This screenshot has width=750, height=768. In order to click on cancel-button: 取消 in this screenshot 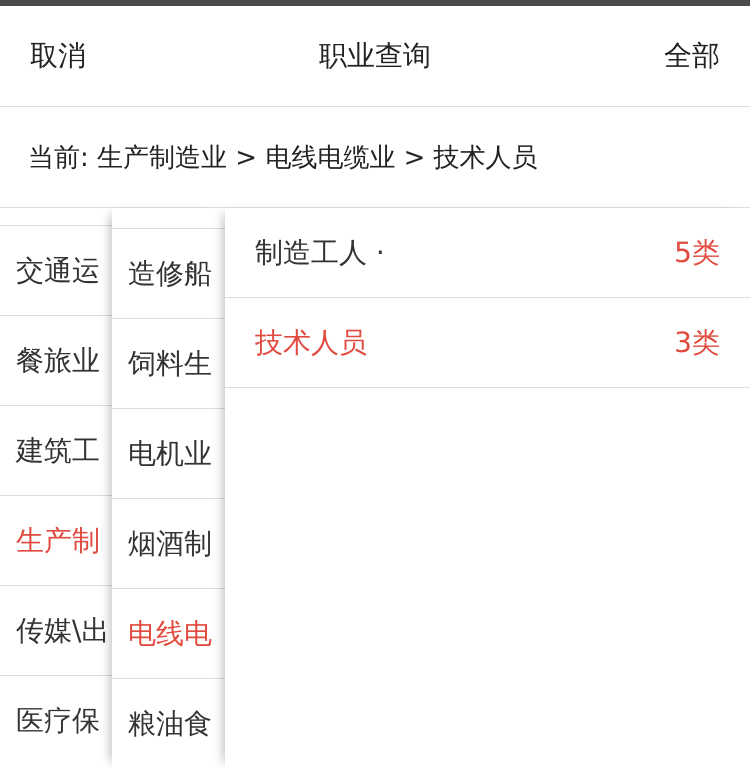, I will do `click(58, 56)`.